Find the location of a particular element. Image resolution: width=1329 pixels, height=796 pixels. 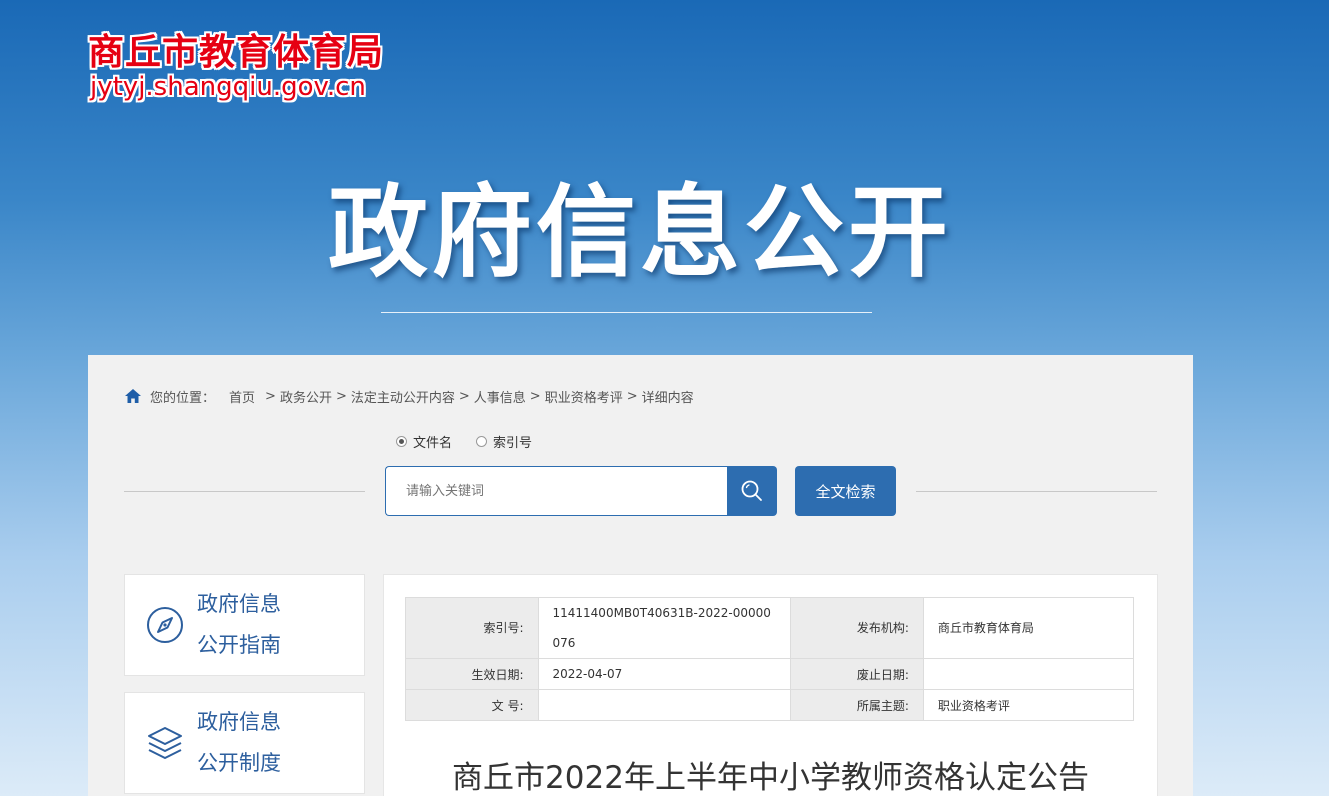

effective-date-value: 2022-04-07 is located at coordinates (664, 674).